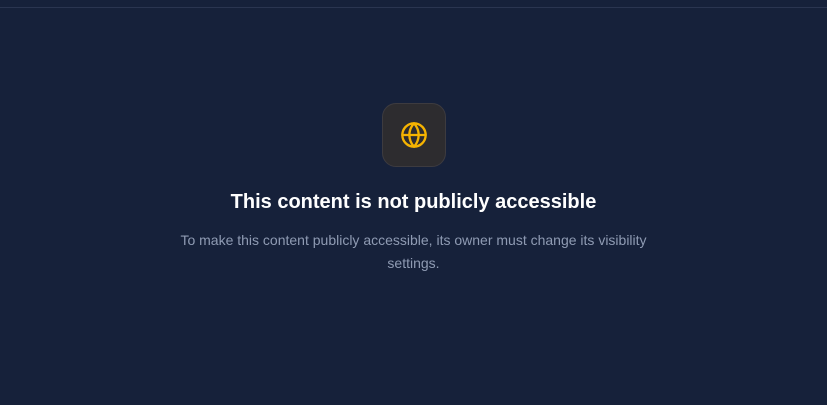  I want to click on icon-tile, so click(413, 135).